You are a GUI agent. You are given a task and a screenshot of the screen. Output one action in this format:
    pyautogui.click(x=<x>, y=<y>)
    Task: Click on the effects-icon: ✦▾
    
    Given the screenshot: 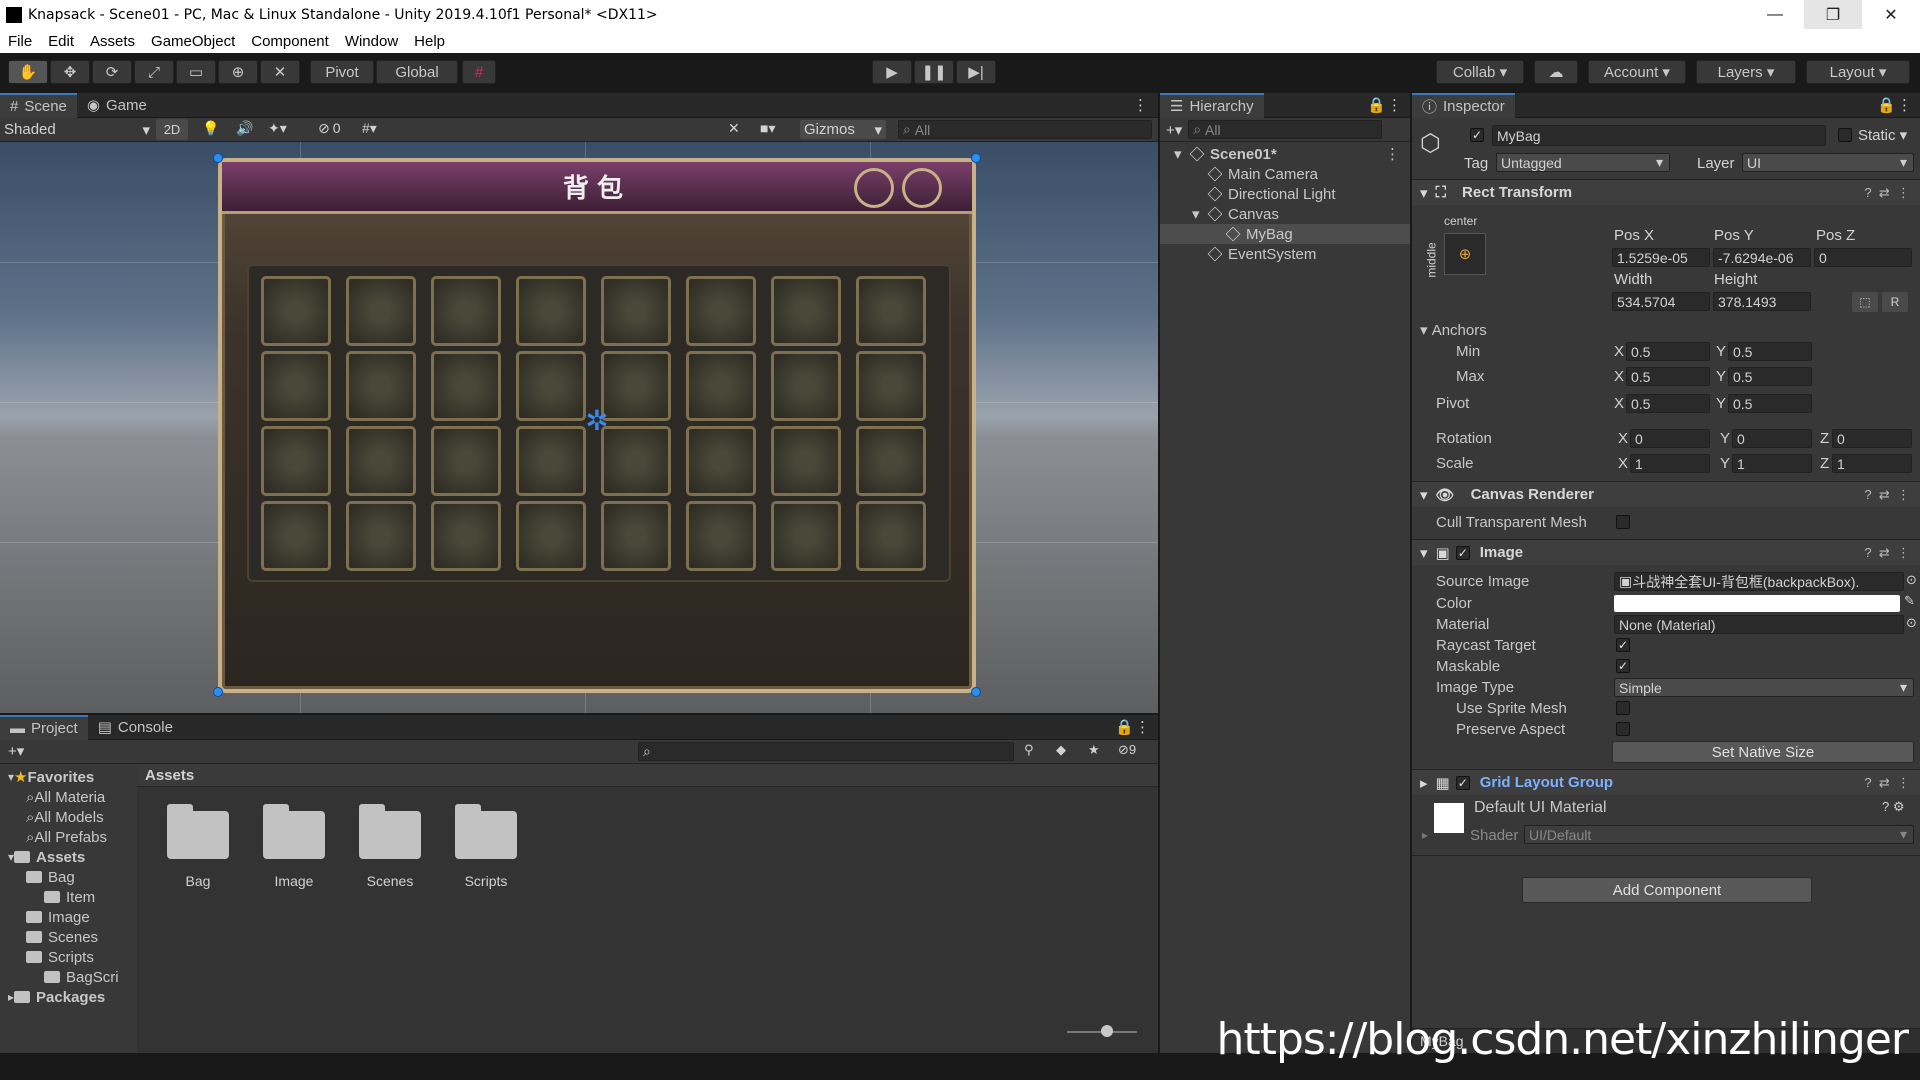 What is the action you would take?
    pyautogui.click(x=277, y=128)
    